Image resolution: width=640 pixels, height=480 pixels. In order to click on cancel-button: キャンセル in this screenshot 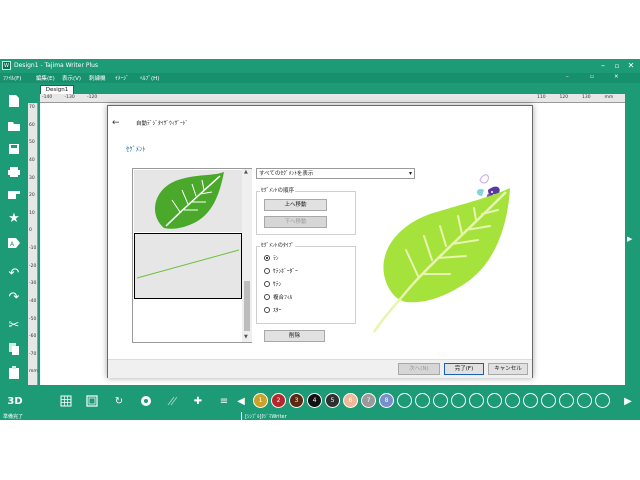, I will do `click(508, 369)`.